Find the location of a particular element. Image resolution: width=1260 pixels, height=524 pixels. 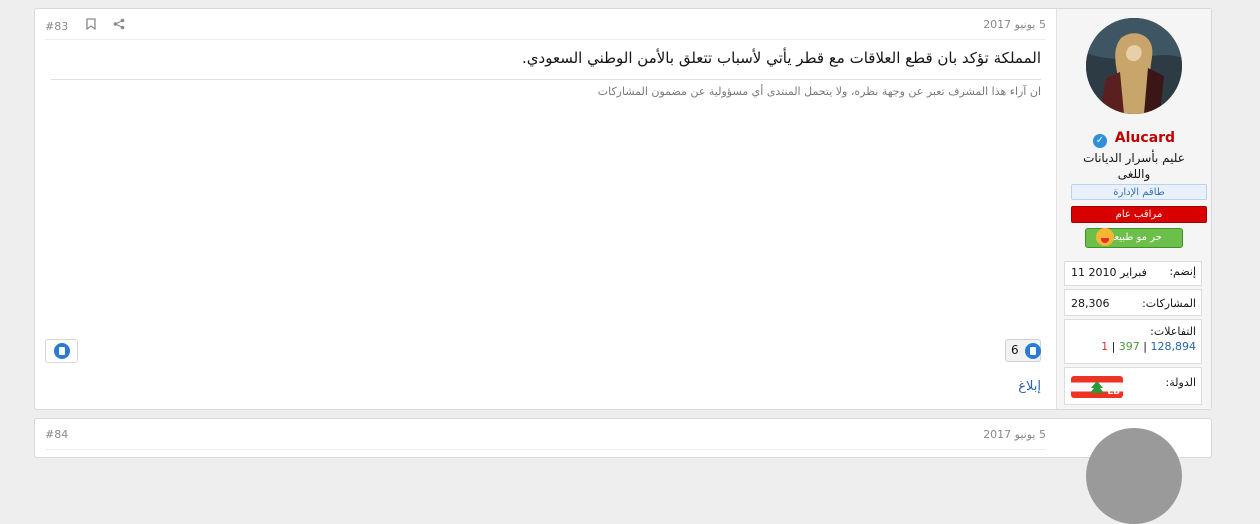

joined-label: إنضم: is located at coordinates (1182, 271).